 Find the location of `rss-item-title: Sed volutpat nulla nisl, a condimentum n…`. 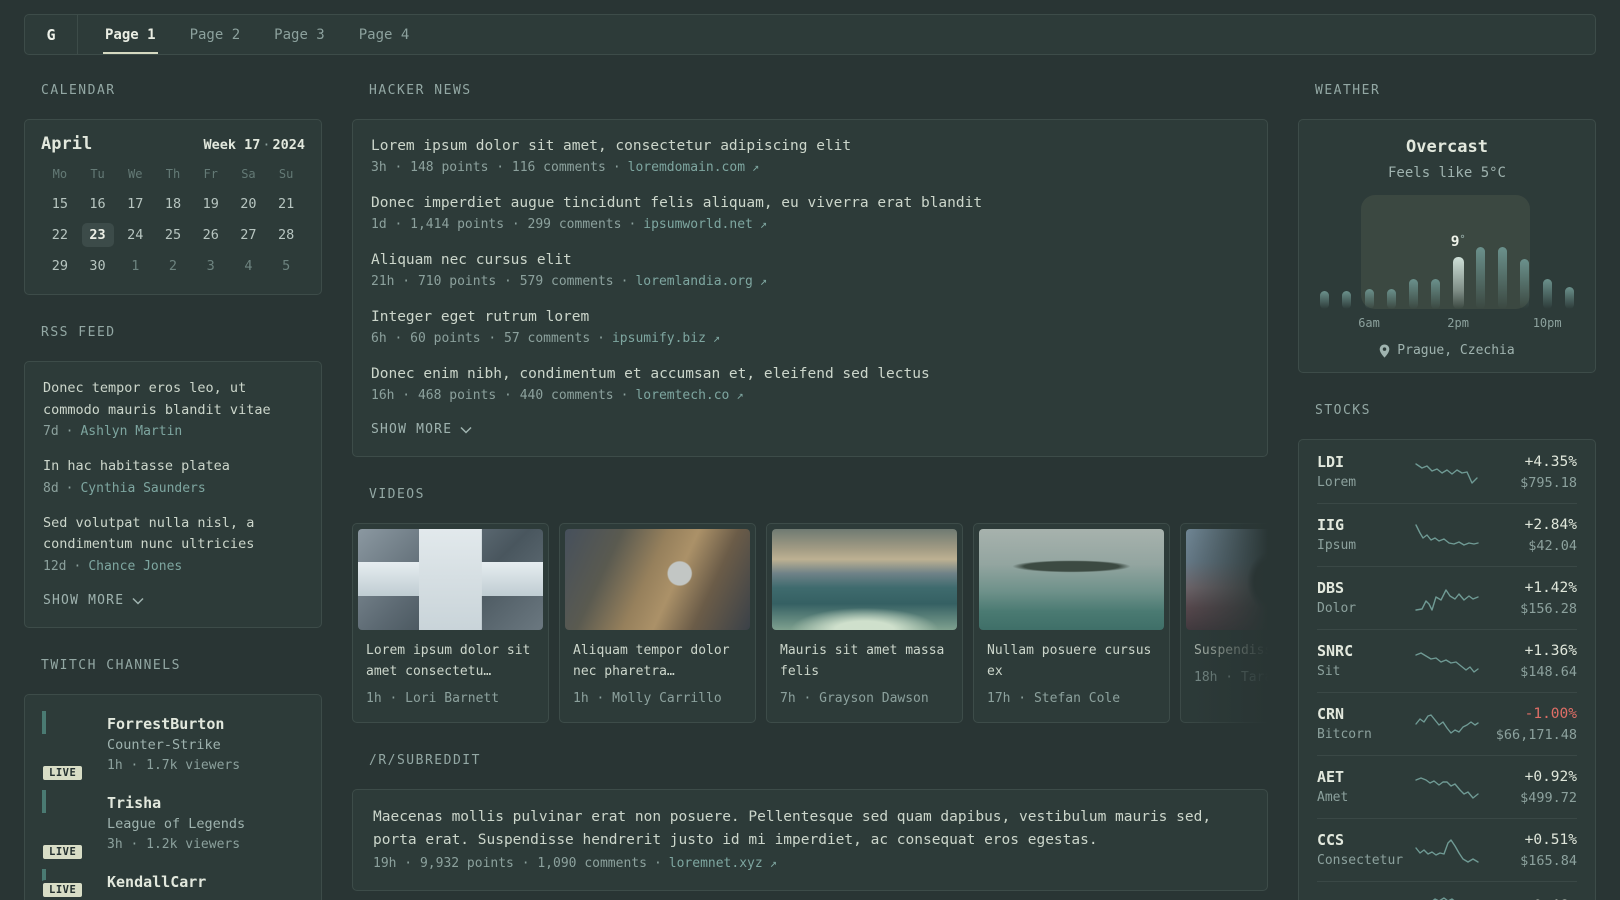

rss-item-title: Sed volutpat nulla nisl, a condimentum n… is located at coordinates (173, 534).